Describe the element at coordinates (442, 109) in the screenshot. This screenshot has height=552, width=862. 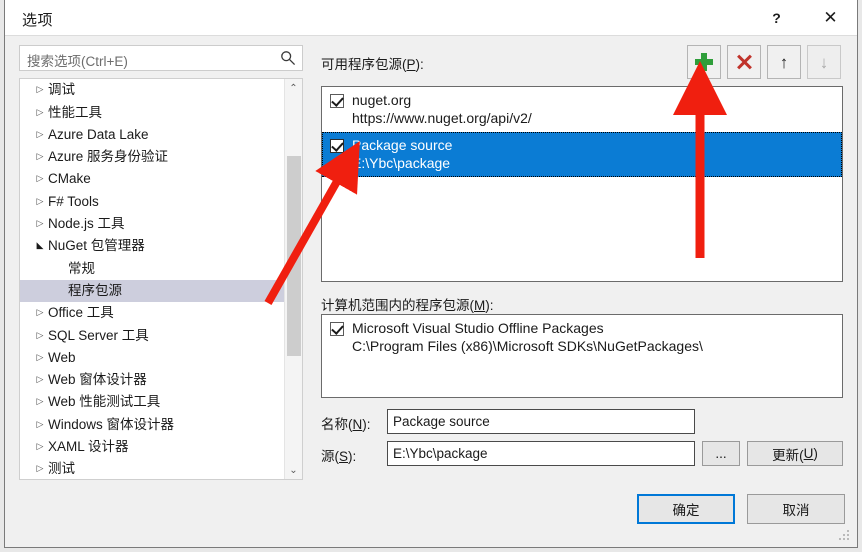
I see `available-source-text: nuget.org https://www.nuget.org/api/v2/` at that location.